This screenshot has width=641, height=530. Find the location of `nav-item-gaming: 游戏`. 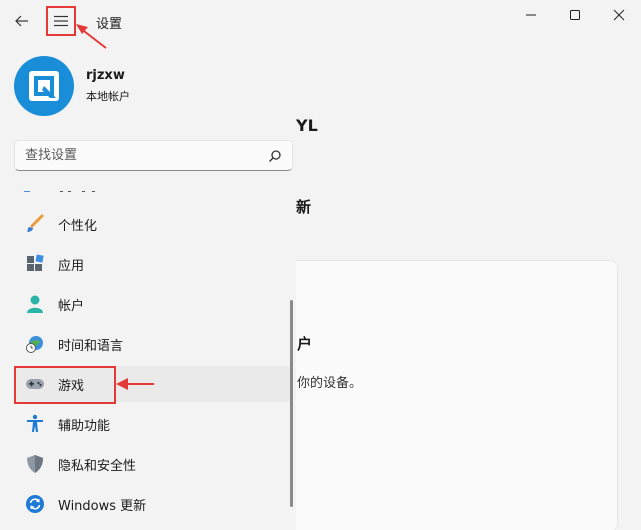

nav-item-gaming: 游戏 is located at coordinates (153, 384).